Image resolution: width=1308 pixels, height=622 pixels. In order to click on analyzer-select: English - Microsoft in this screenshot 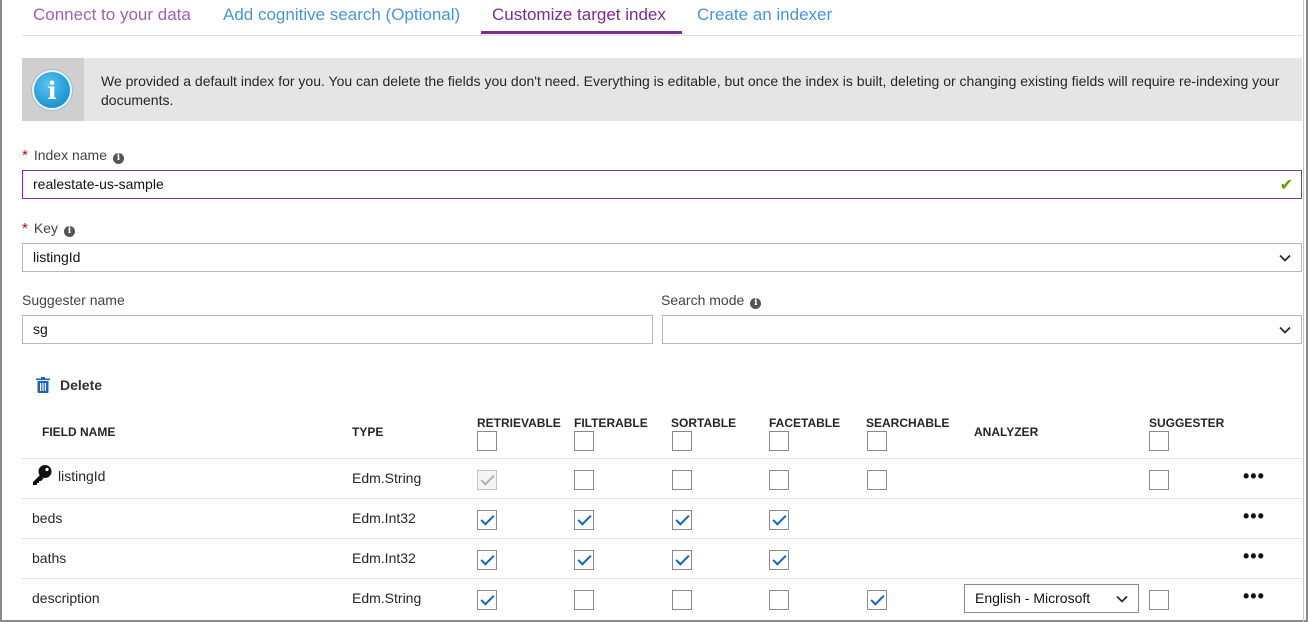, I will do `click(1051, 598)`.